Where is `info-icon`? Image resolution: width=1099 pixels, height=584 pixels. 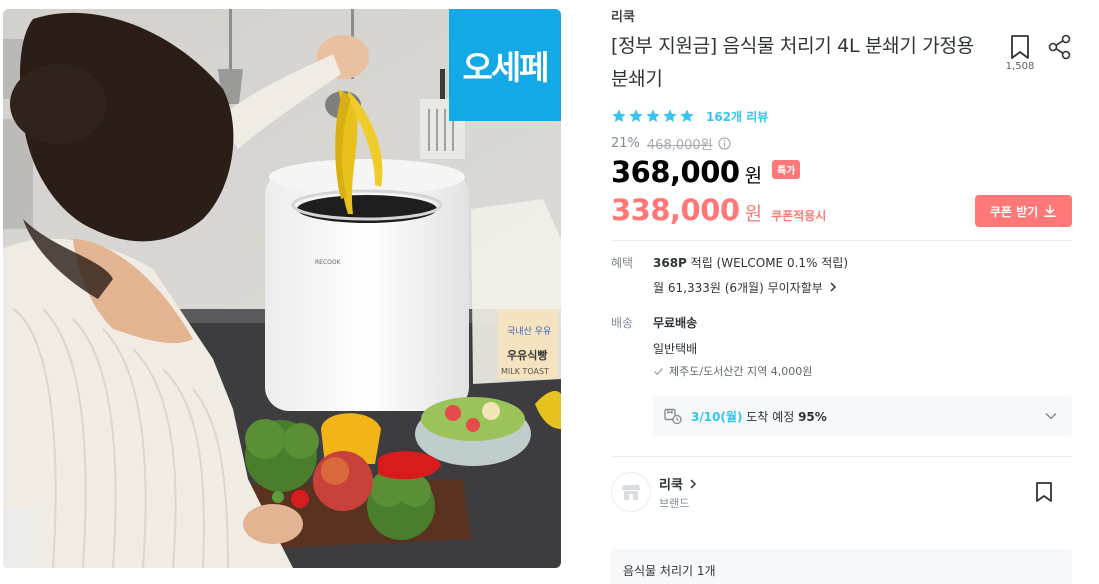 info-icon is located at coordinates (724, 143).